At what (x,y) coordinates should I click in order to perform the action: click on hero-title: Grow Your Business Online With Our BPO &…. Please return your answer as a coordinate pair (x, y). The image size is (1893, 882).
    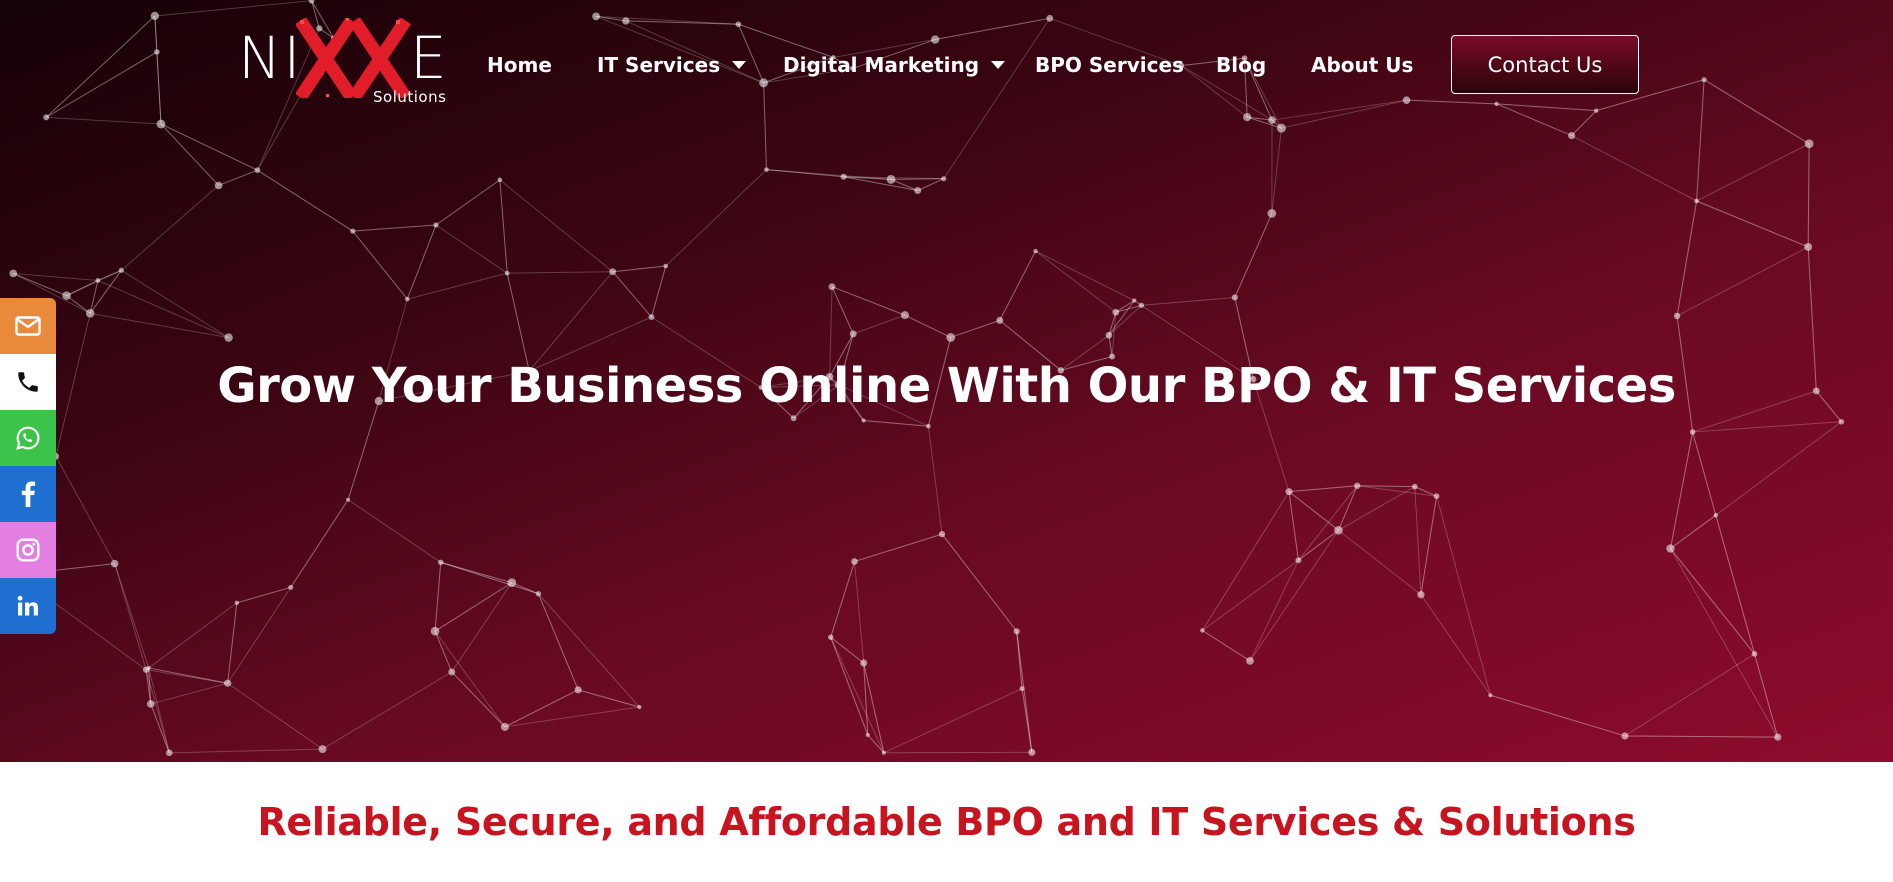
    Looking at the image, I should click on (946, 386).